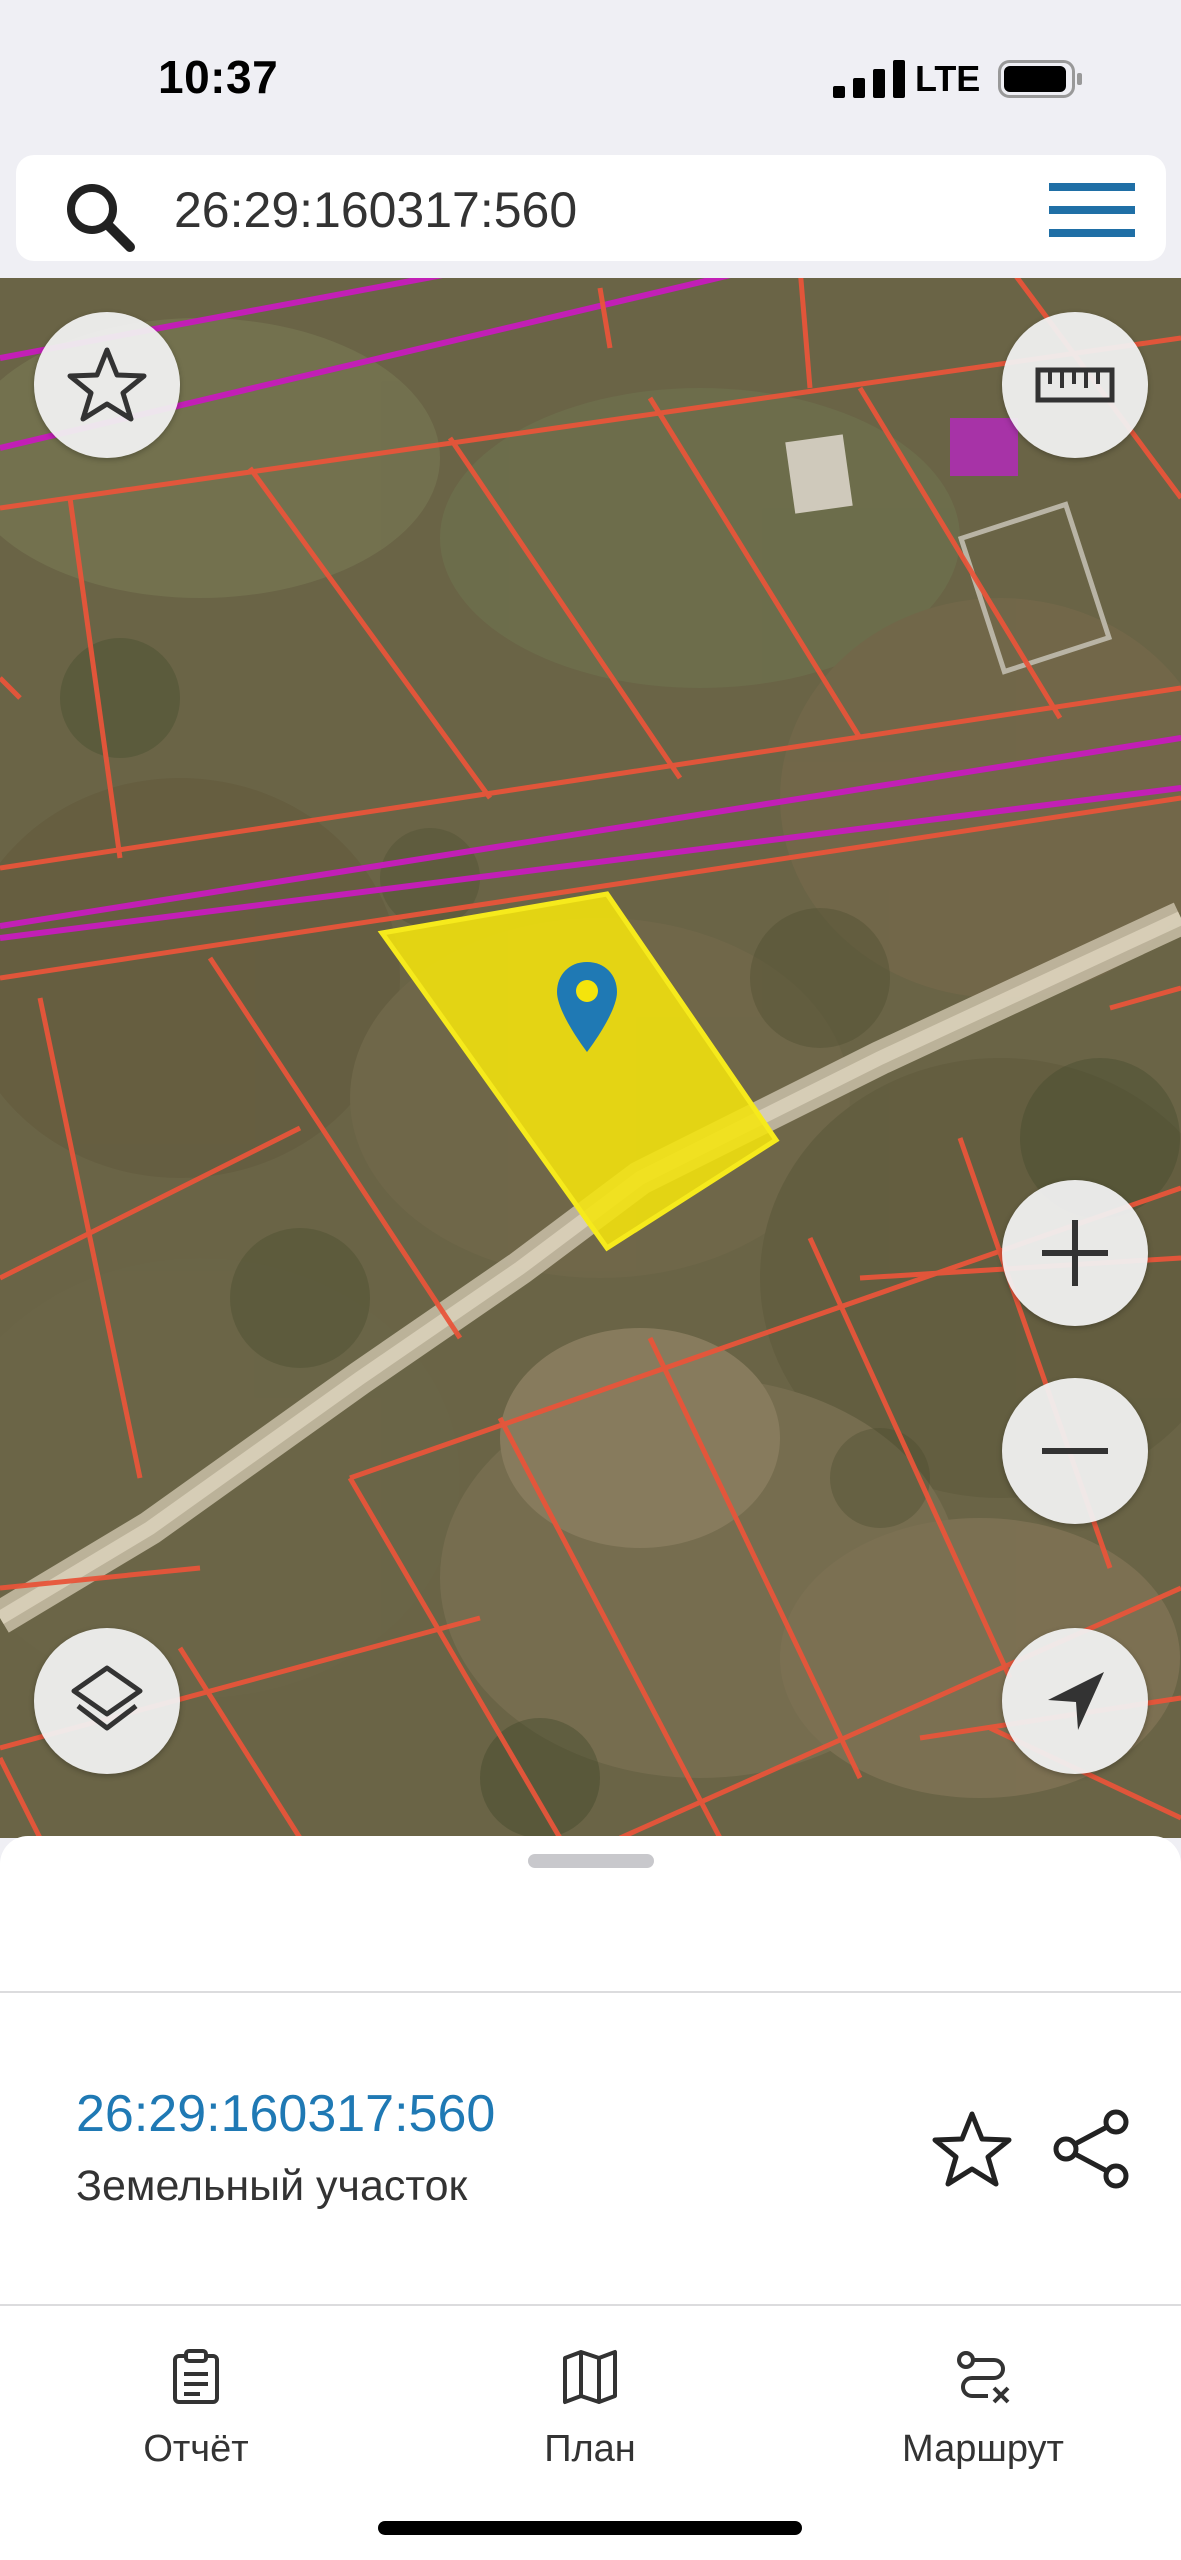 This screenshot has height=2560, width=1181. I want to click on network-type: LTE, so click(948, 78).